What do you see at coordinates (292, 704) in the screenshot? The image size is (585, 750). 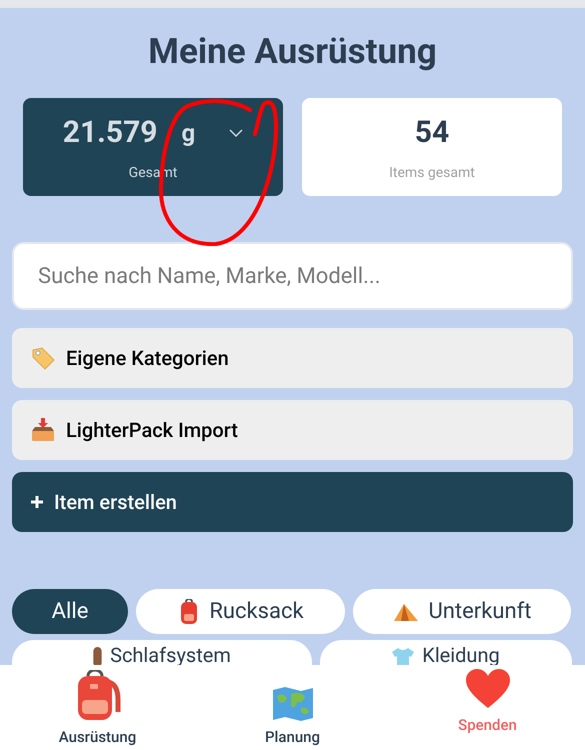 I see `world-map-icon` at bounding box center [292, 704].